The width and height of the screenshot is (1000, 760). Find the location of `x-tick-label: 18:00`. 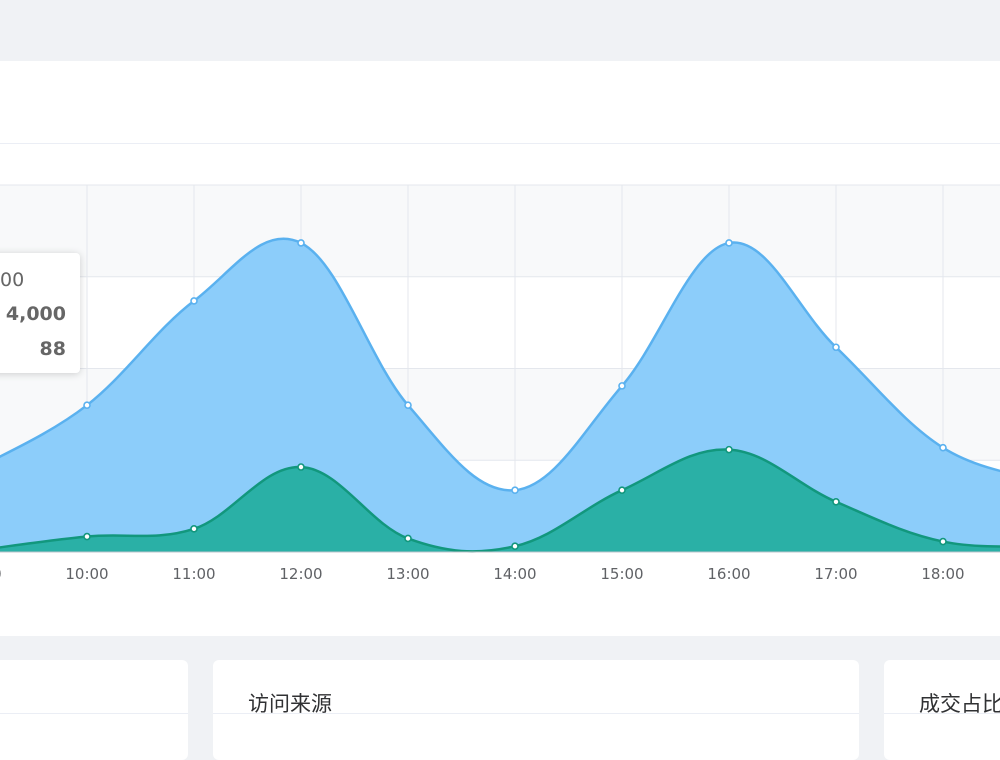

x-tick-label: 18:00 is located at coordinates (942, 574).